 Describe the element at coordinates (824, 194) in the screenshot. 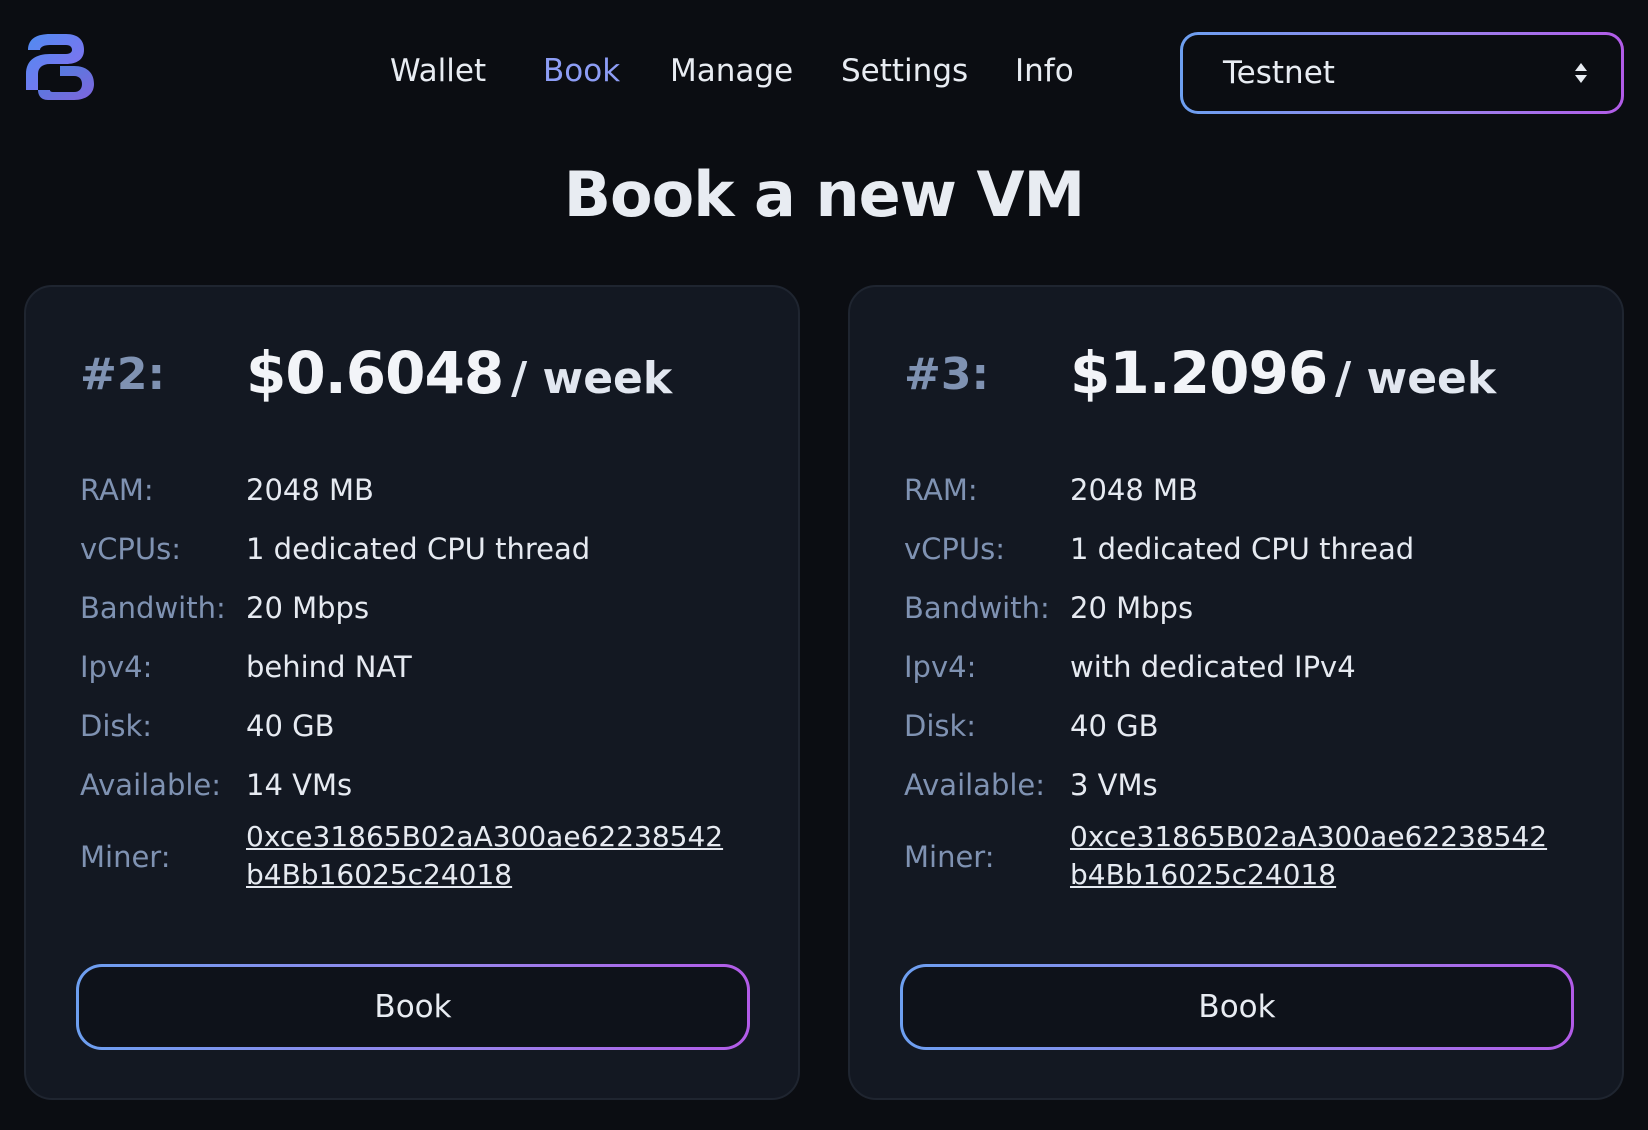

I see `page-title: Book a new VM` at that location.